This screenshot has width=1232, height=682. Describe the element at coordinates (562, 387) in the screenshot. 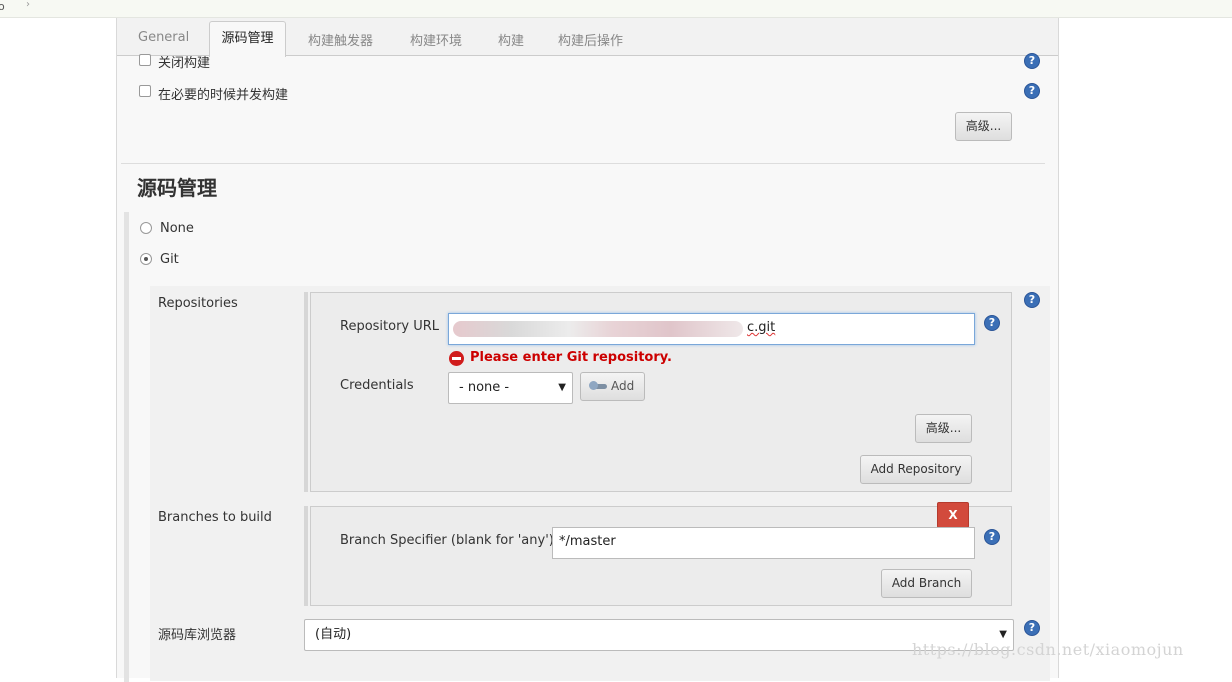

I see `dropdown-caret-icon: ▼` at that location.